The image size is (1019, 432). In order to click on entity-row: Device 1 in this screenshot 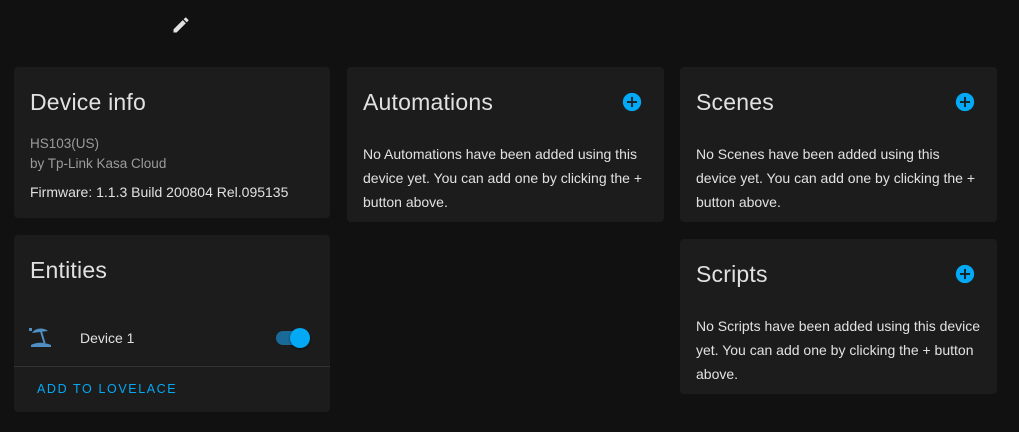, I will do `click(172, 338)`.